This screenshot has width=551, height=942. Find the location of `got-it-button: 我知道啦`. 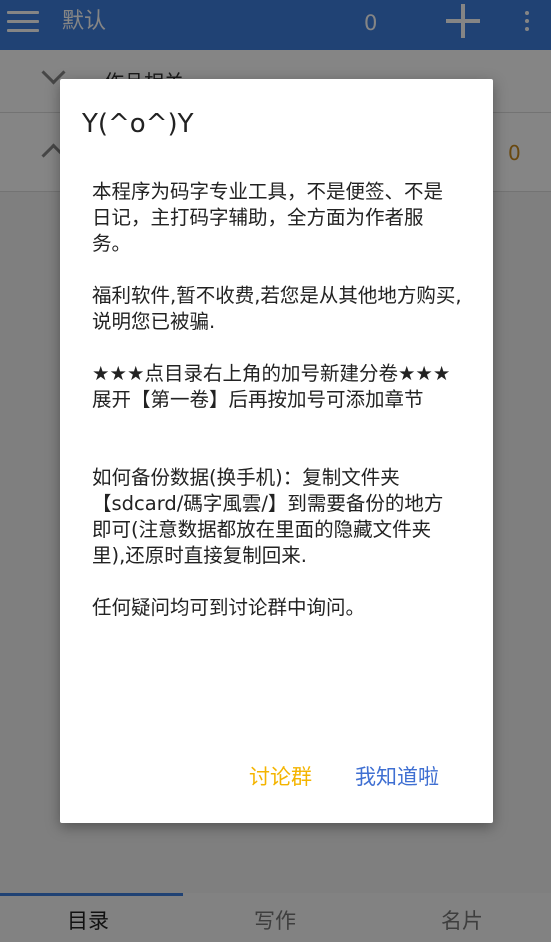

got-it-button: 我知道啦 is located at coordinates (397, 776).